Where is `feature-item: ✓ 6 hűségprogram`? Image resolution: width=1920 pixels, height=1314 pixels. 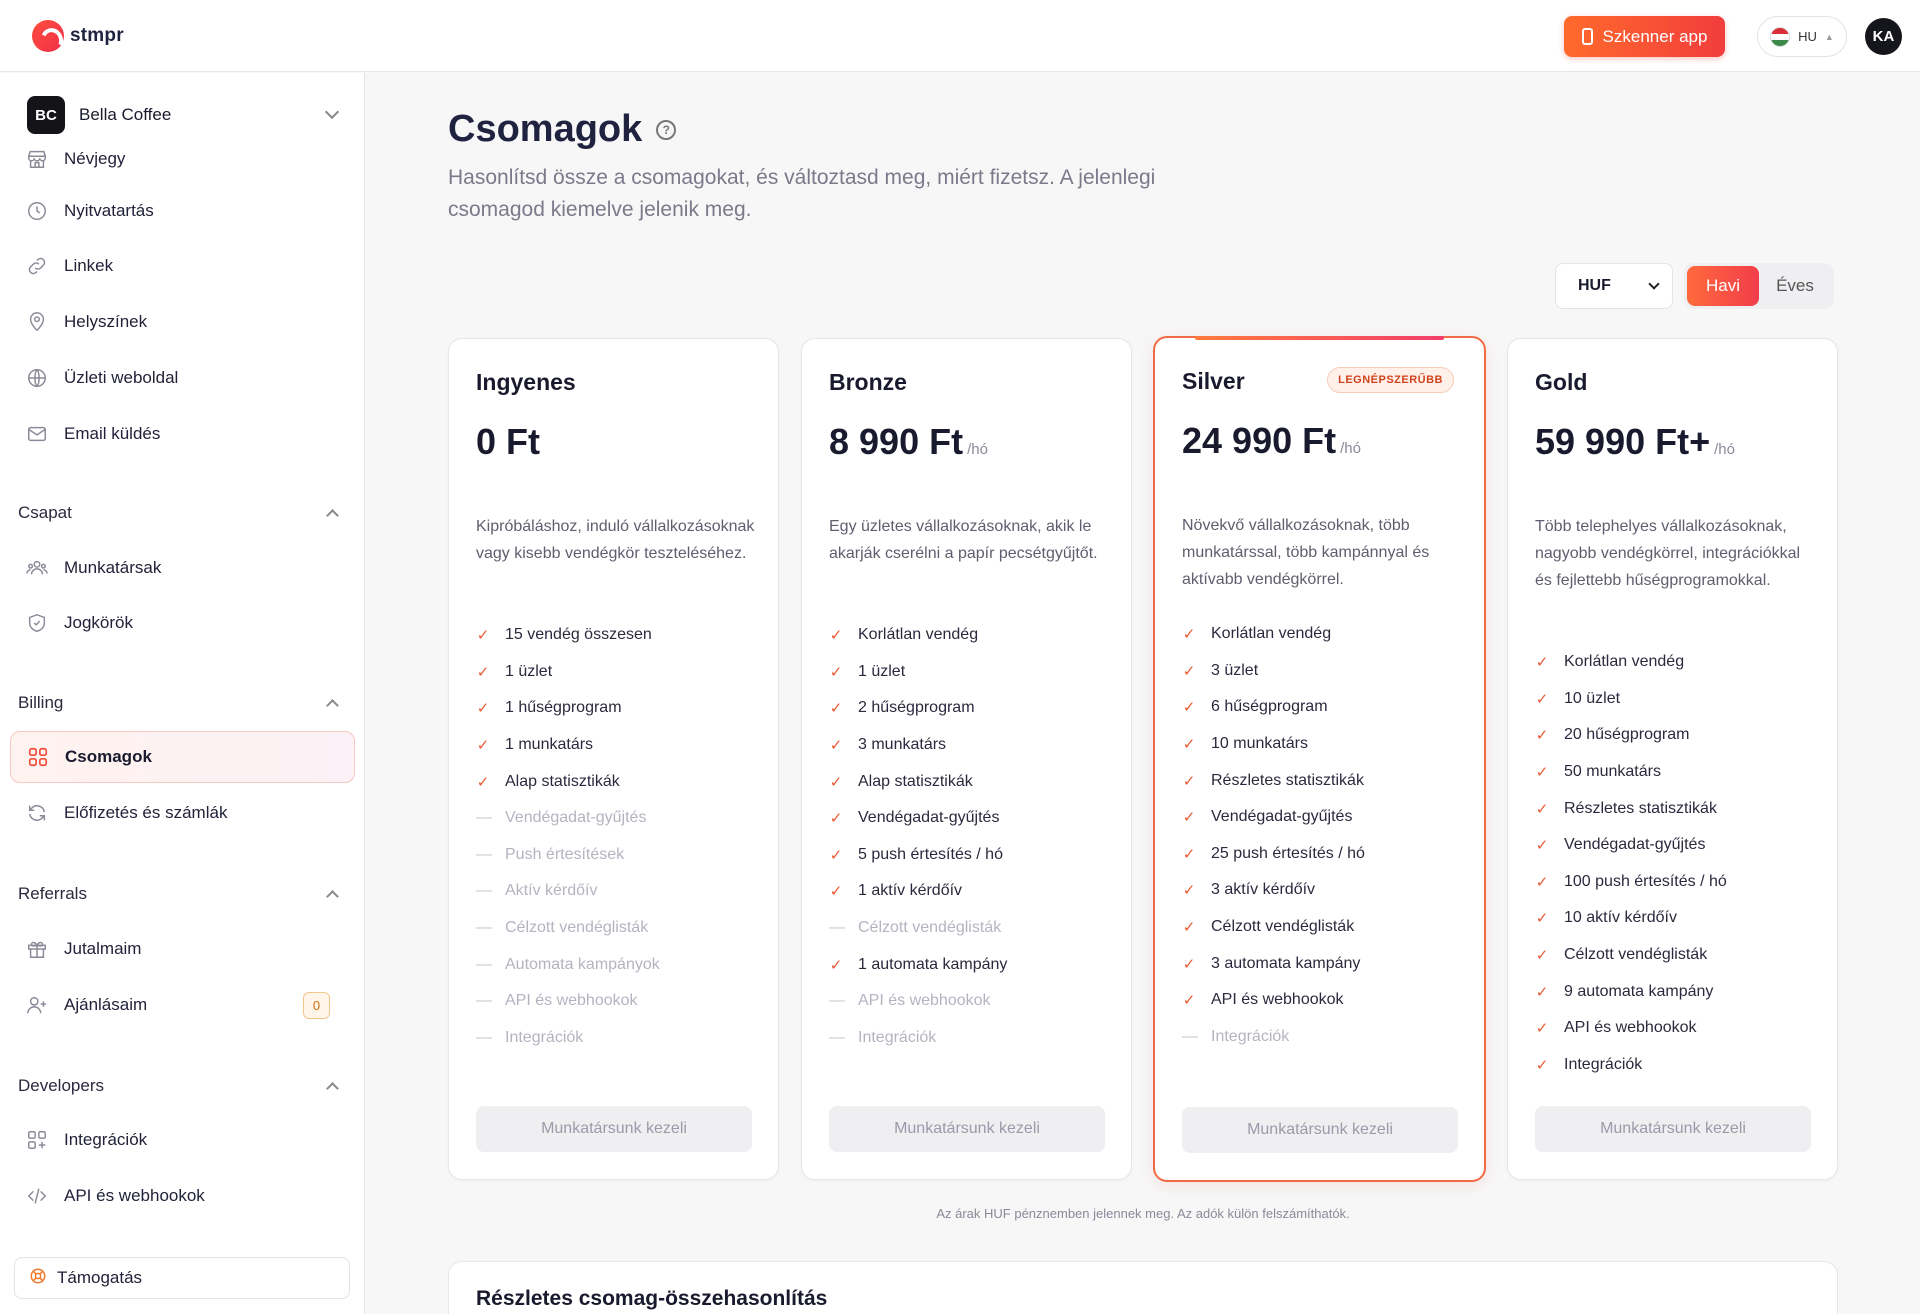 feature-item: ✓ 6 hűségprogram is located at coordinates (1323, 707).